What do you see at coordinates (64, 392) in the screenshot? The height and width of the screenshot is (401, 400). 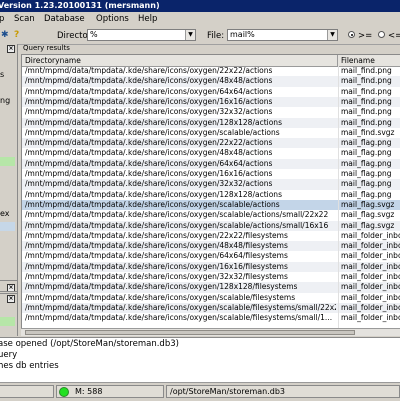 I see `status-indicator-icon` at bounding box center [64, 392].